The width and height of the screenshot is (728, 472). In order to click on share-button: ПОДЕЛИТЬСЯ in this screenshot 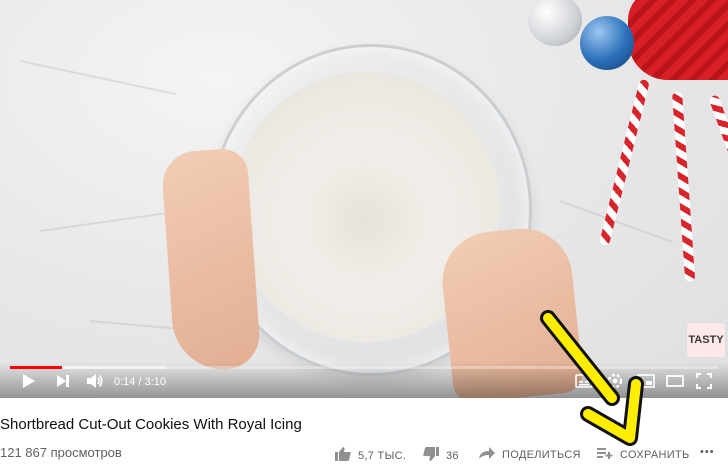, I will do `click(529, 454)`.